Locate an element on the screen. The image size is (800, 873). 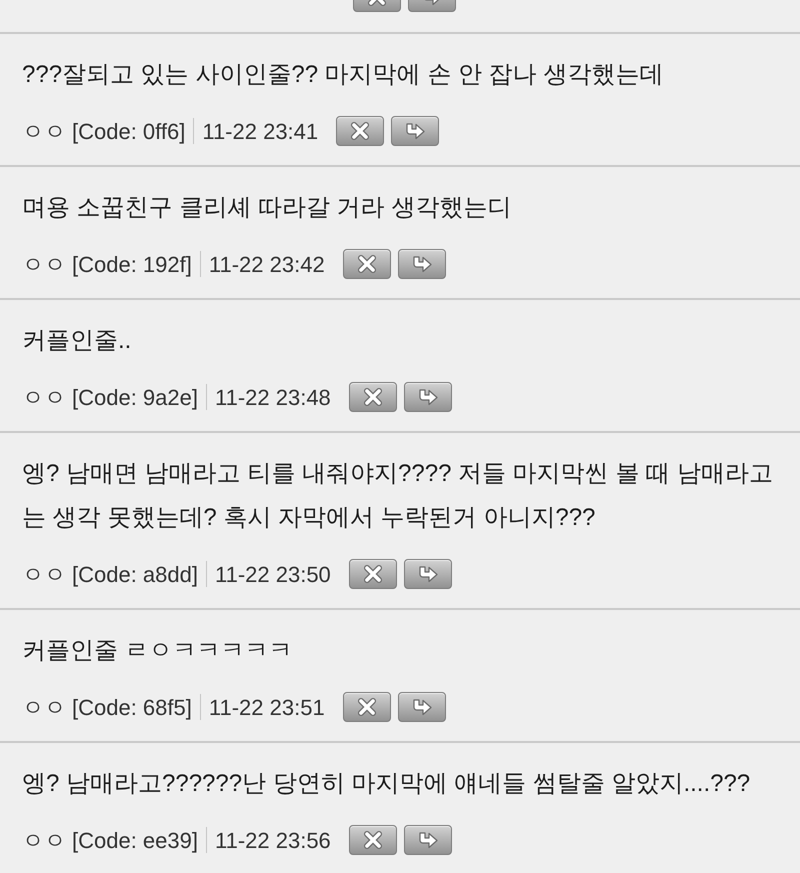
comment-code: [Code: 9a2e] is located at coordinates (135, 398).